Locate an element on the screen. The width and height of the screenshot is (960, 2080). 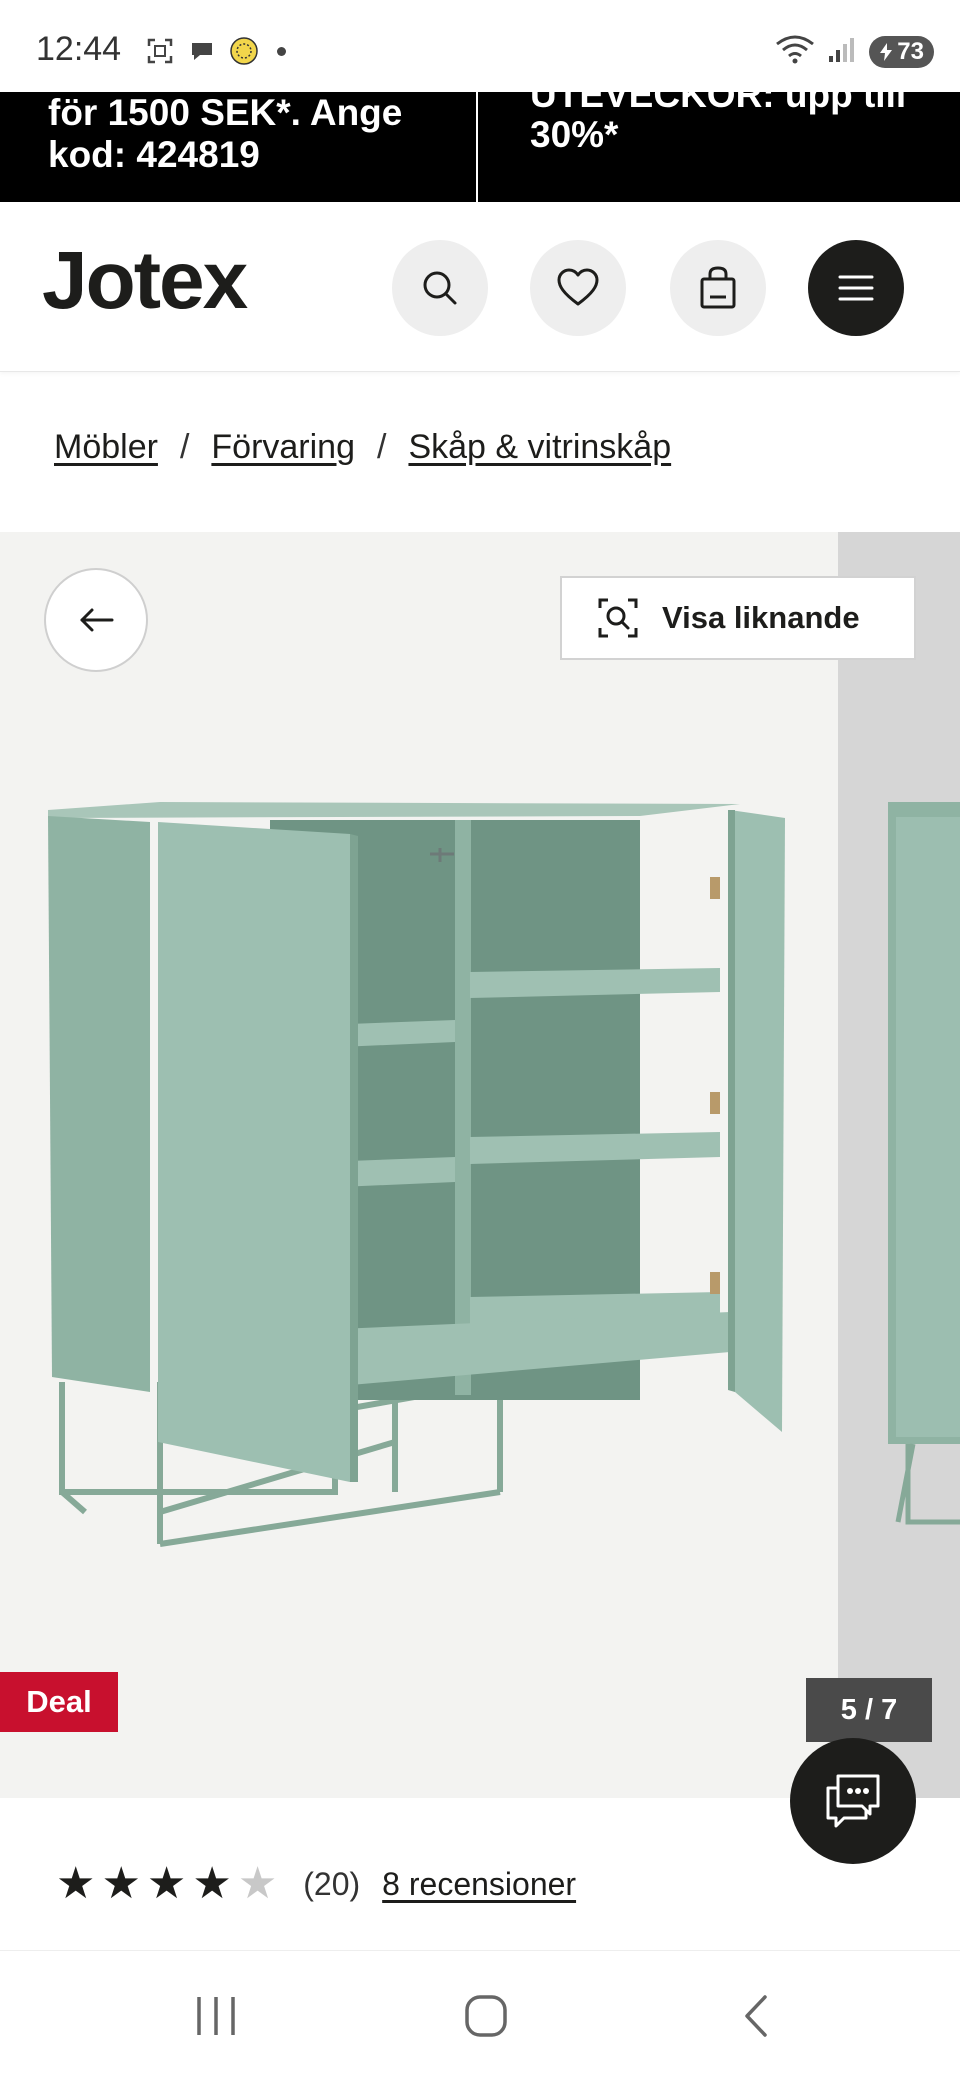
chat-icon is located at coordinates (853, 1801).